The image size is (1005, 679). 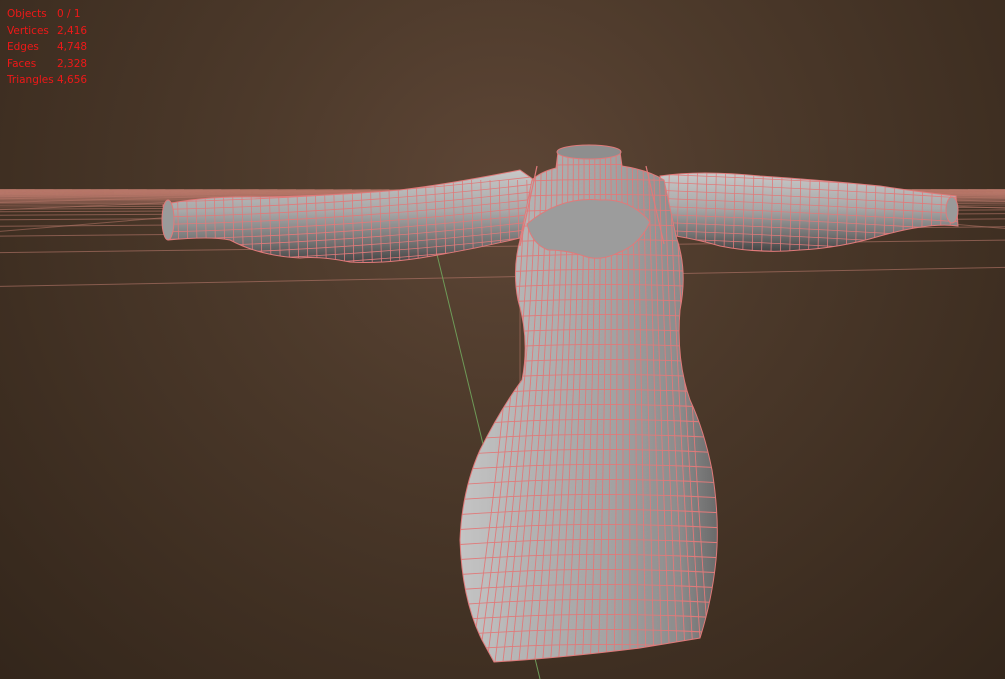 I want to click on neck-opening, so click(x=589, y=152).